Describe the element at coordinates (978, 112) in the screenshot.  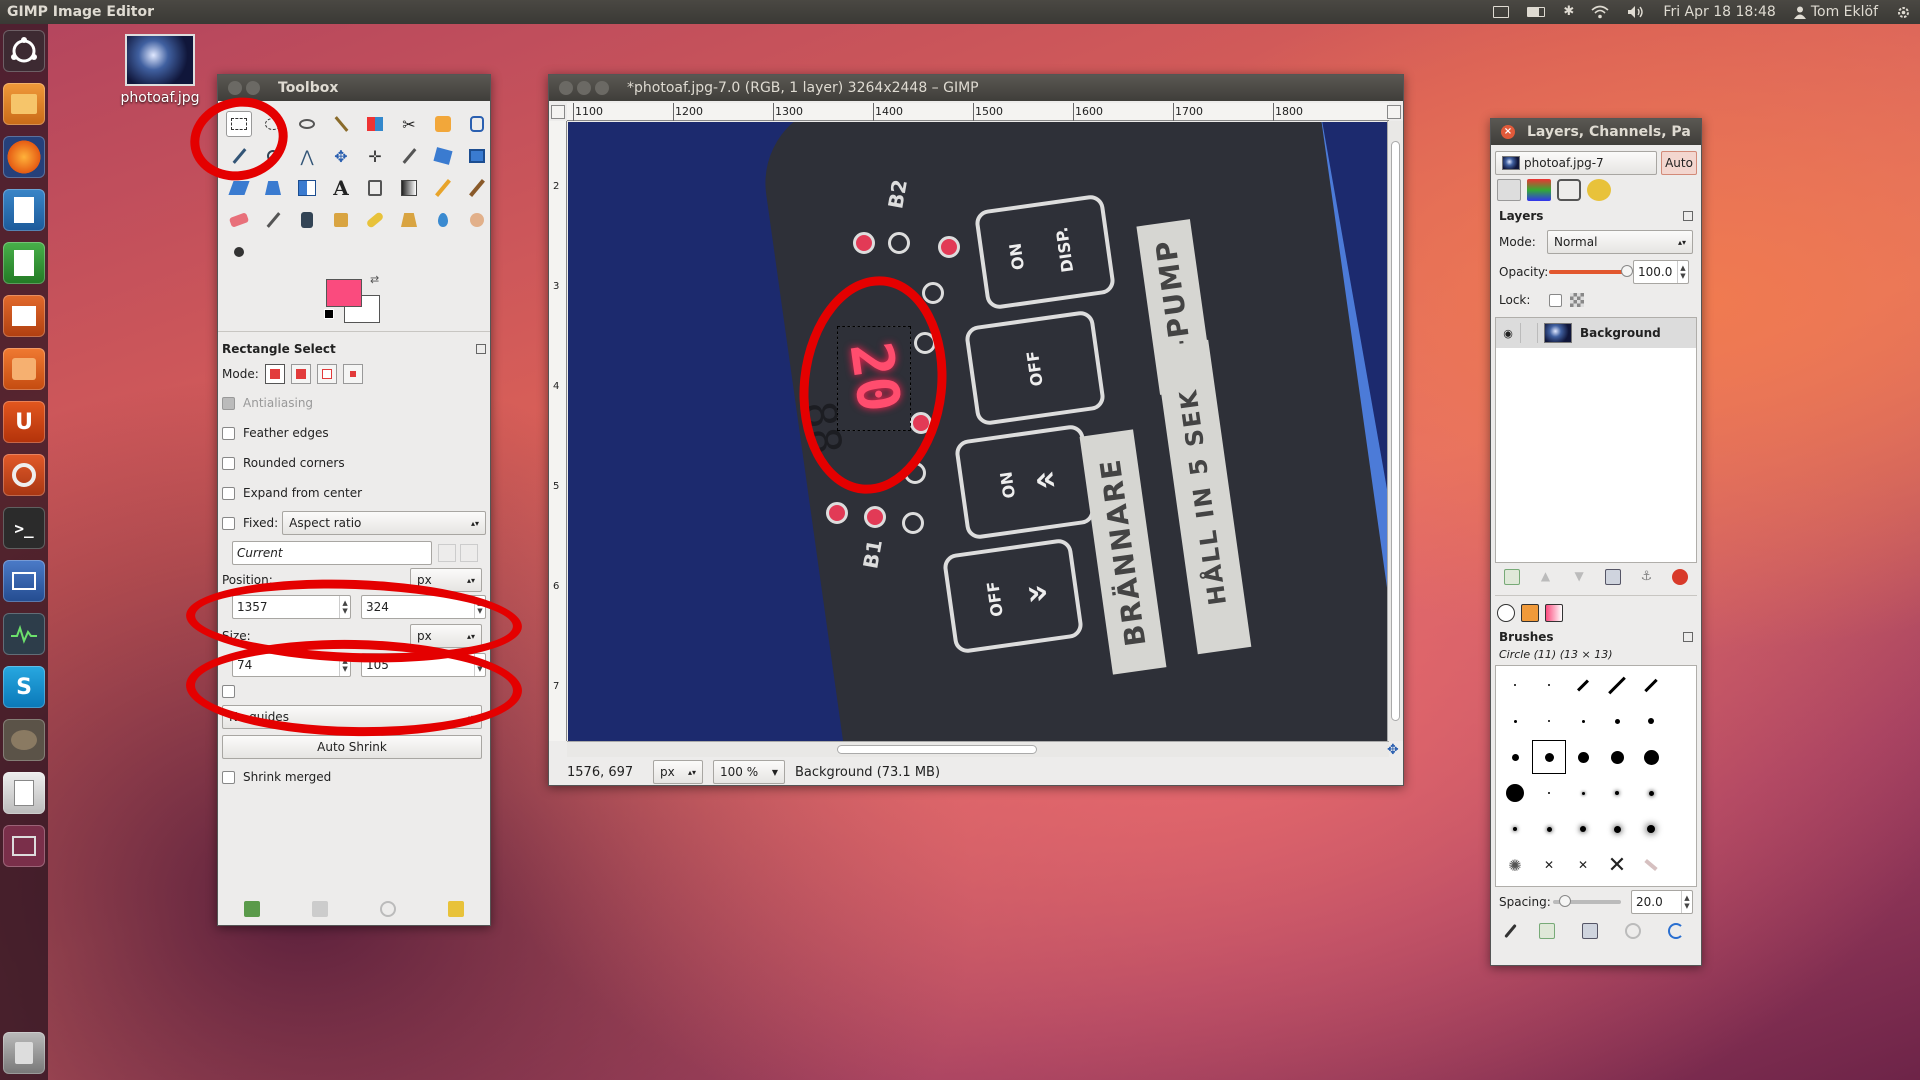
I see `horizontal-ruler: 1100 1200 1300 1400 1500 1600 1700 1800` at that location.